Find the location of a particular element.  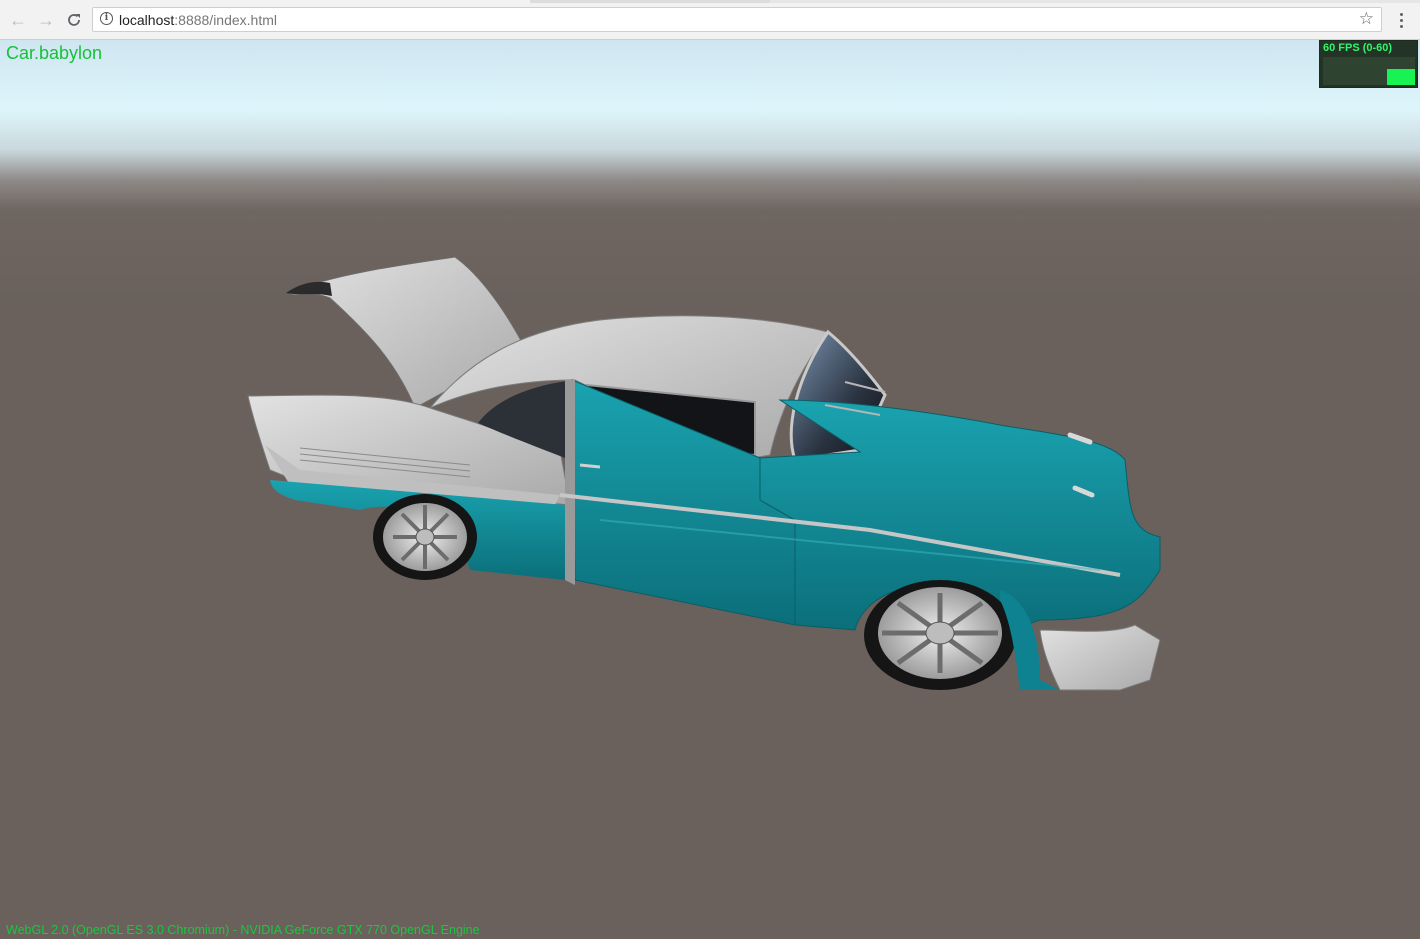

rear-wheel is located at coordinates (425, 537).